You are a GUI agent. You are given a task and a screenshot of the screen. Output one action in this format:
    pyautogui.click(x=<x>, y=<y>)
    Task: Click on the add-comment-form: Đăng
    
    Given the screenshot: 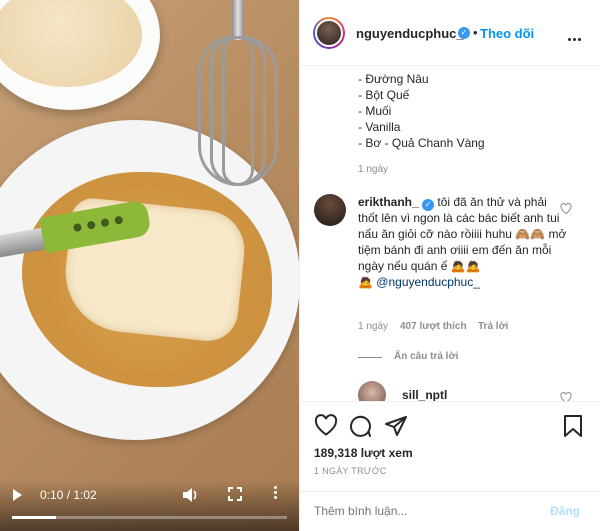 What is the action you would take?
    pyautogui.click(x=450, y=511)
    